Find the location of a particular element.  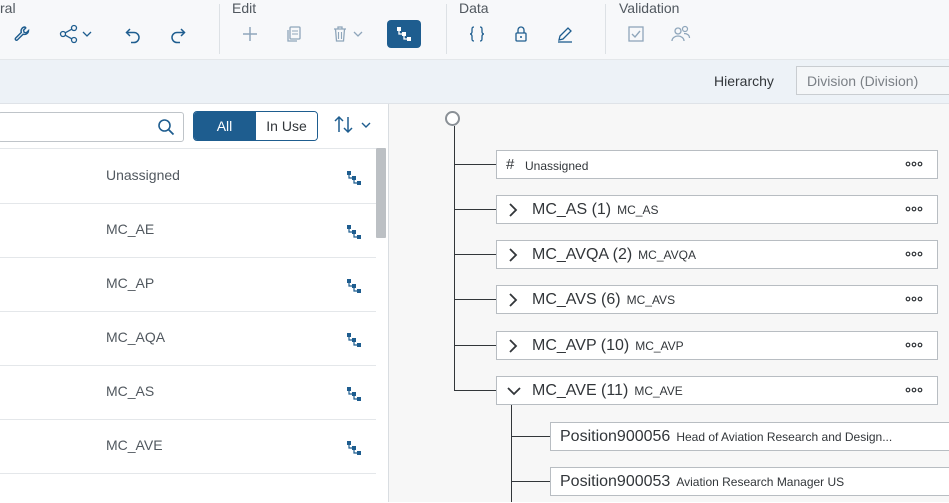

list-item-name: MC_AQA is located at coordinates (136, 337).